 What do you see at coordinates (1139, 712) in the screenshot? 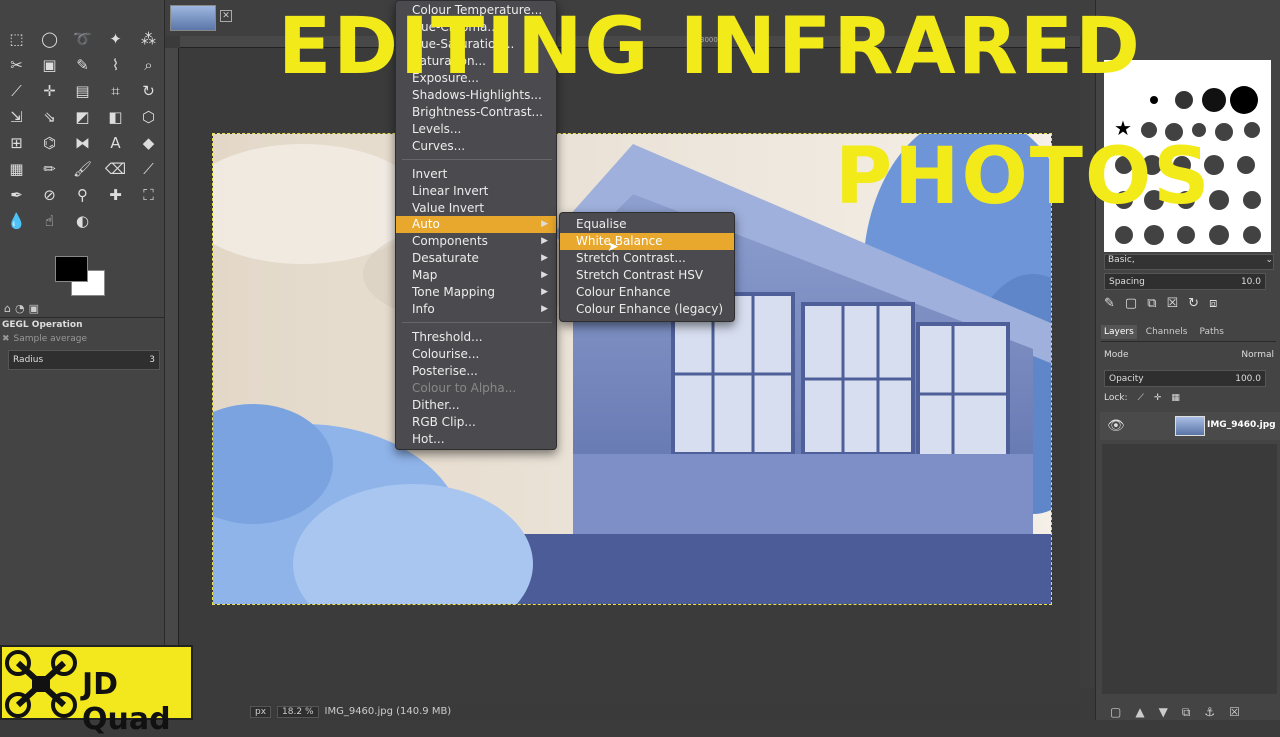
I see `raise-layer-icon: ▲` at bounding box center [1139, 712].